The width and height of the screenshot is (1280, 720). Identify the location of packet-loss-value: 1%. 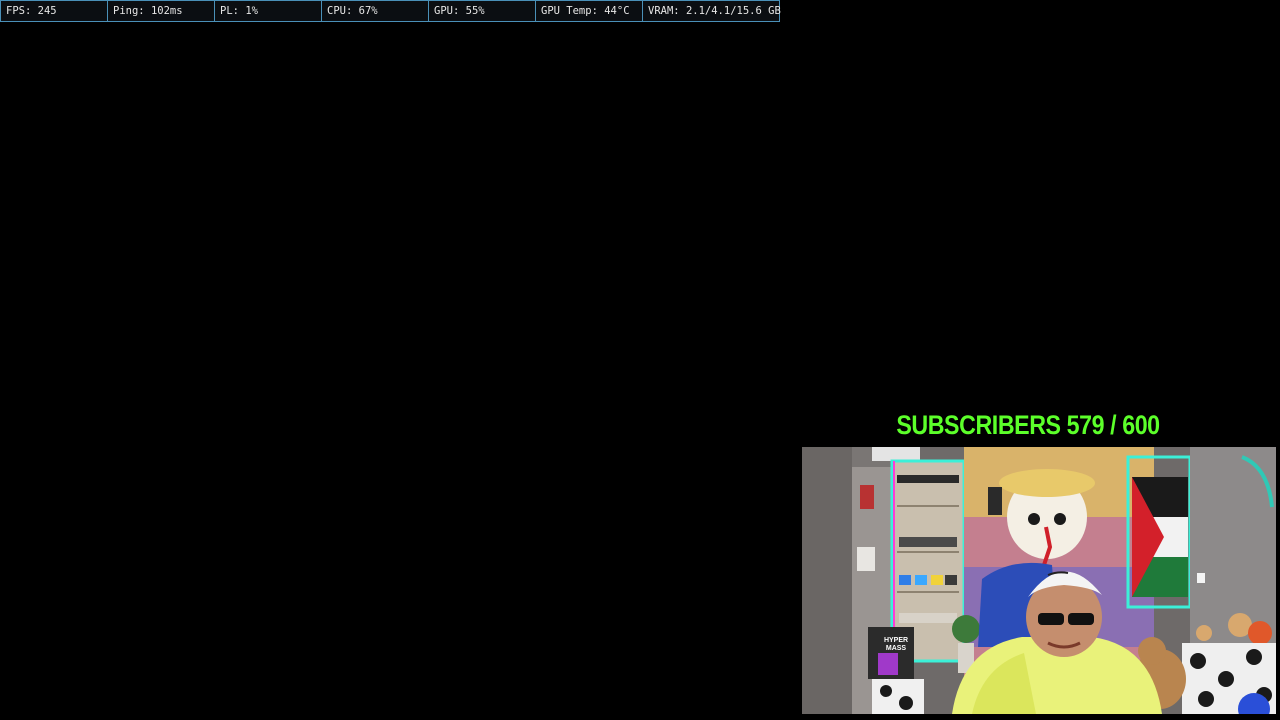
(251, 11).